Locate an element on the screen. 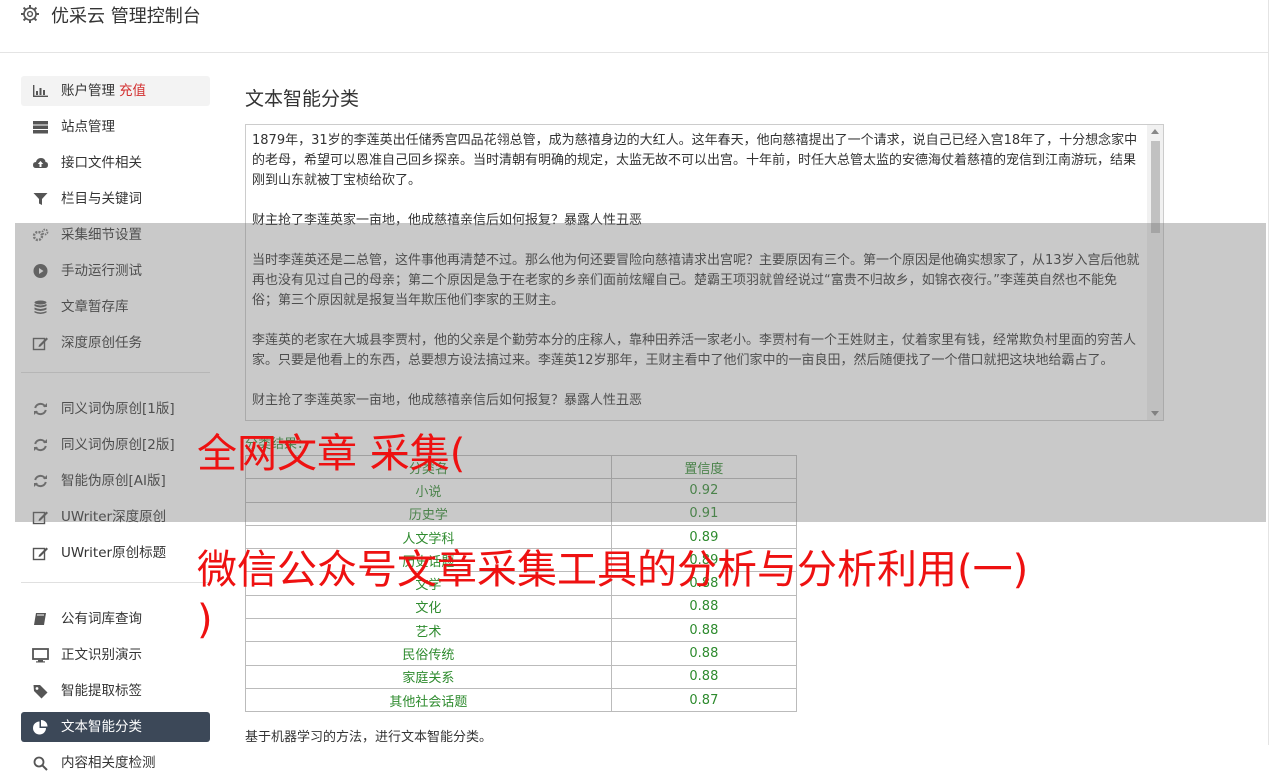 The height and width of the screenshot is (784, 1280). sidebar-item: 栏目与关键词 is located at coordinates (115, 199).